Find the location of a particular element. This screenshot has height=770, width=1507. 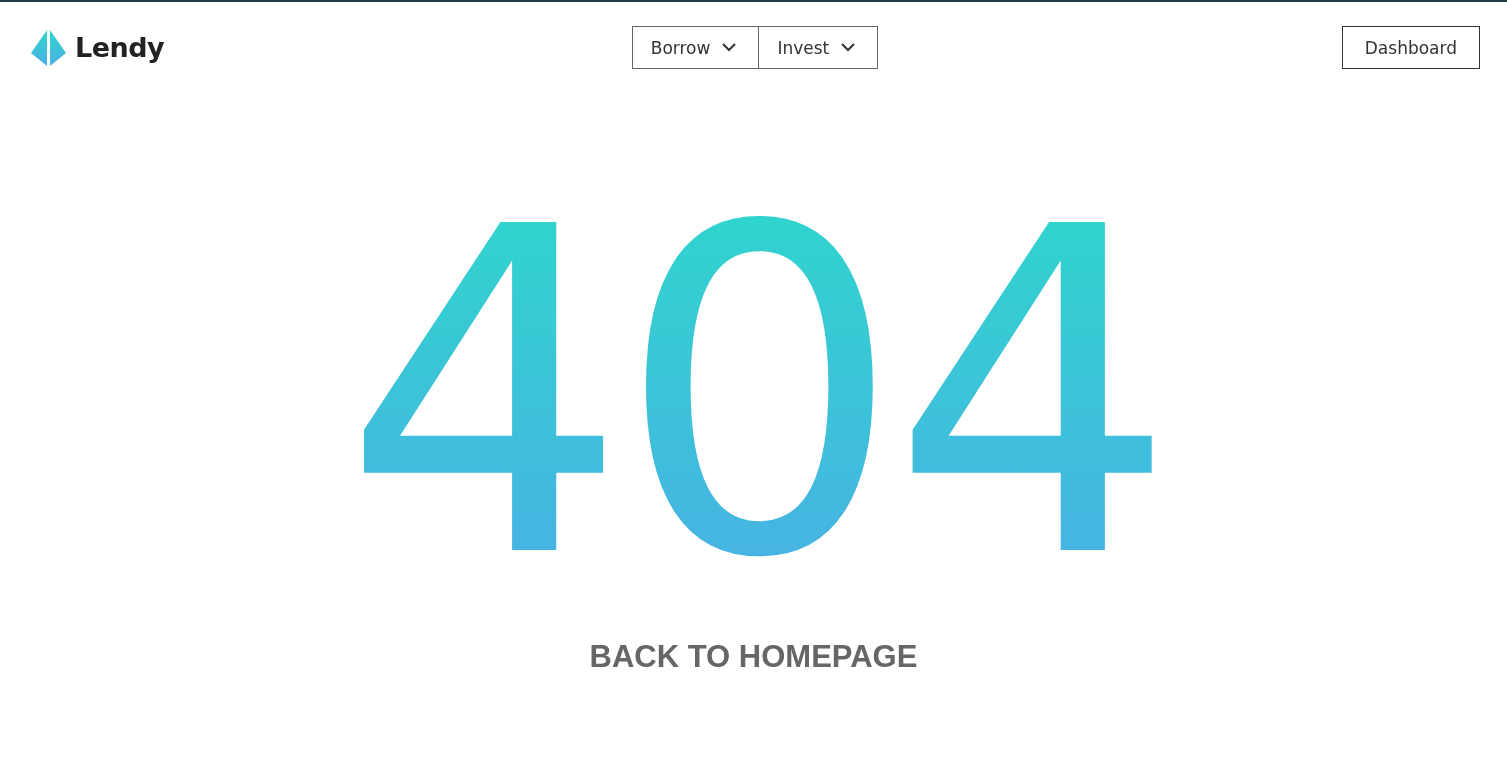

dashboard-button: Dashboard is located at coordinates (1410, 47).